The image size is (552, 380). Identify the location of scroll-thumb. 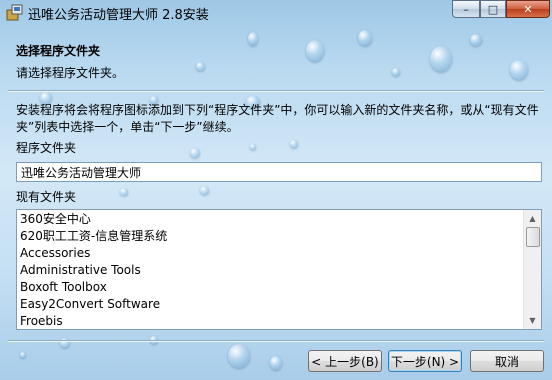
(533, 237).